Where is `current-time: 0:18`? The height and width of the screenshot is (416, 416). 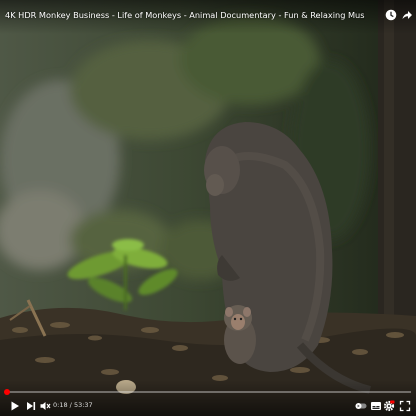
current-time: 0:18 is located at coordinates (60, 405).